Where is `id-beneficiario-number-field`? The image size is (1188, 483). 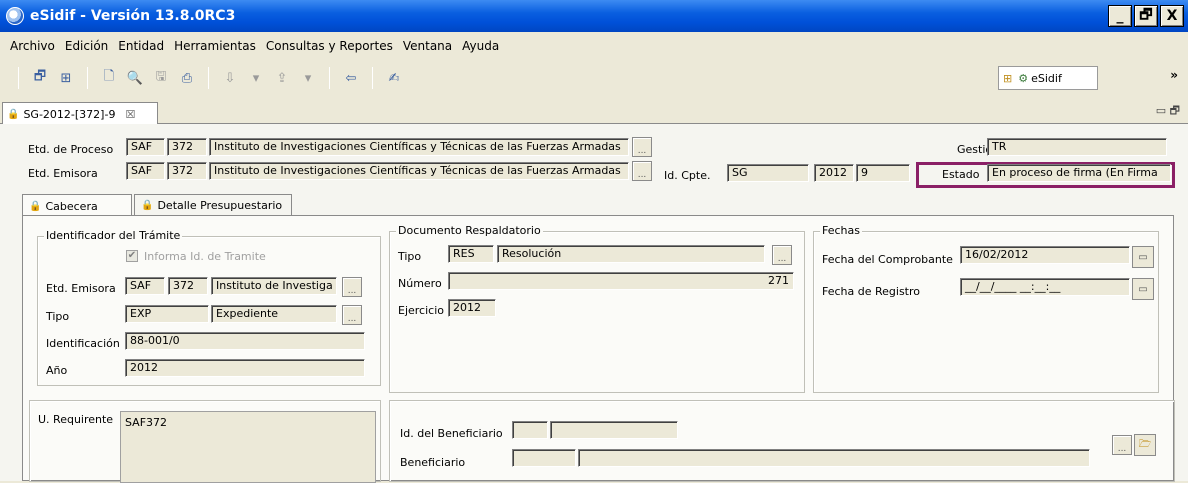 id-beneficiario-number-field is located at coordinates (614, 430).